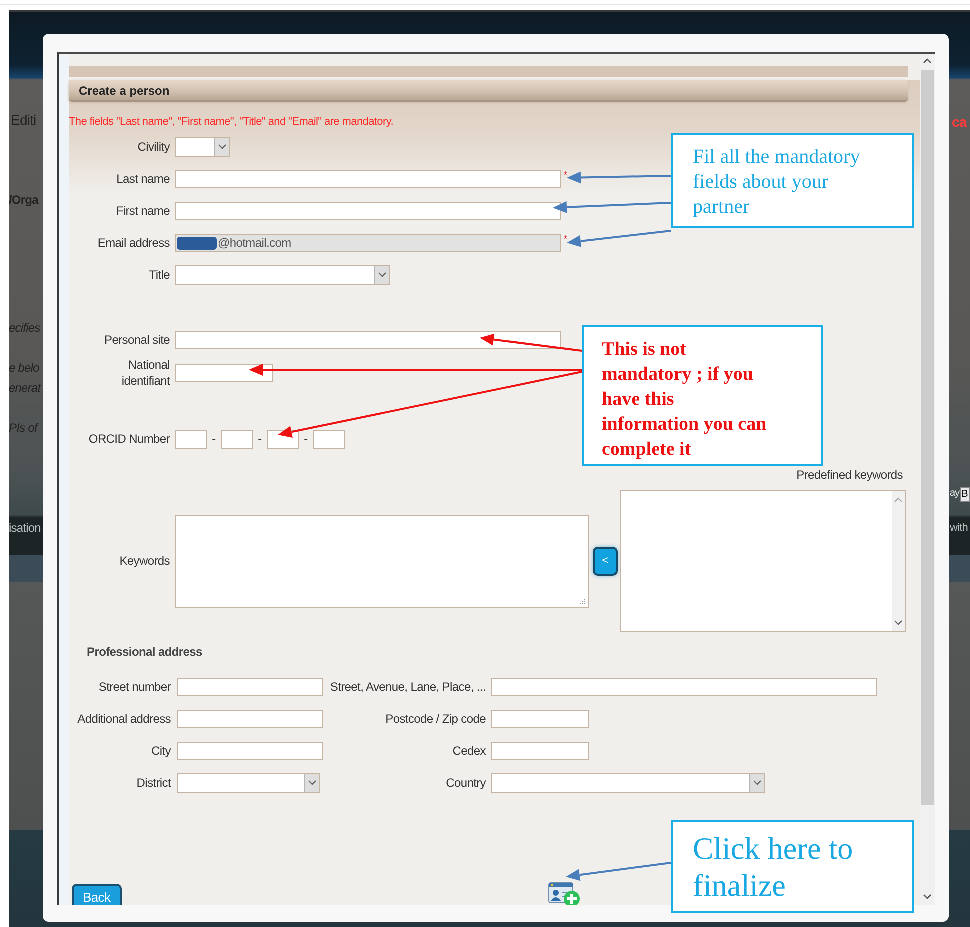 The height and width of the screenshot is (927, 970). Describe the element at coordinates (605, 561) in the screenshot. I see `move-left-button: <` at that location.